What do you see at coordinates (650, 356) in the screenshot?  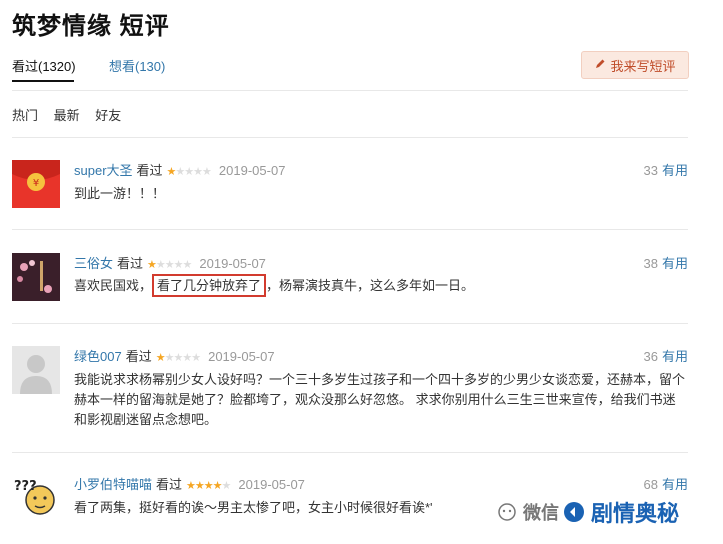 I see `vote-count: 36` at bounding box center [650, 356].